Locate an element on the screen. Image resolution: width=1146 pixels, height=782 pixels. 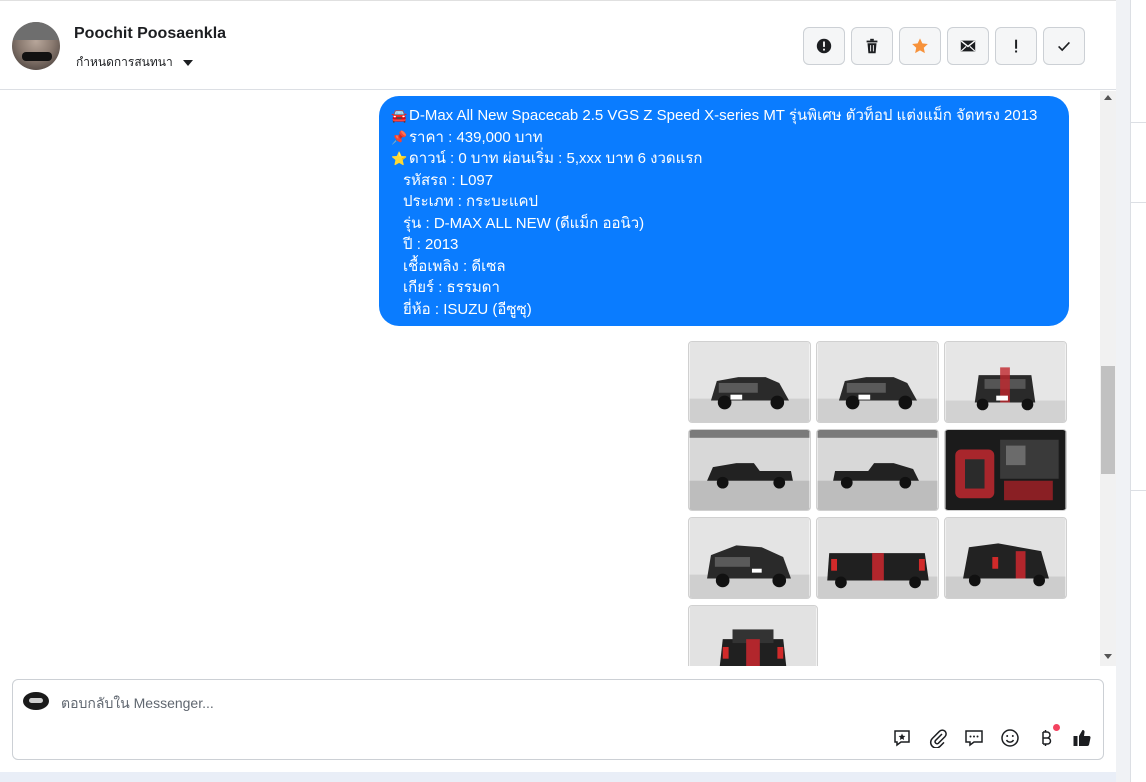
thread-scrollbar is located at coordinates (1108, 378).